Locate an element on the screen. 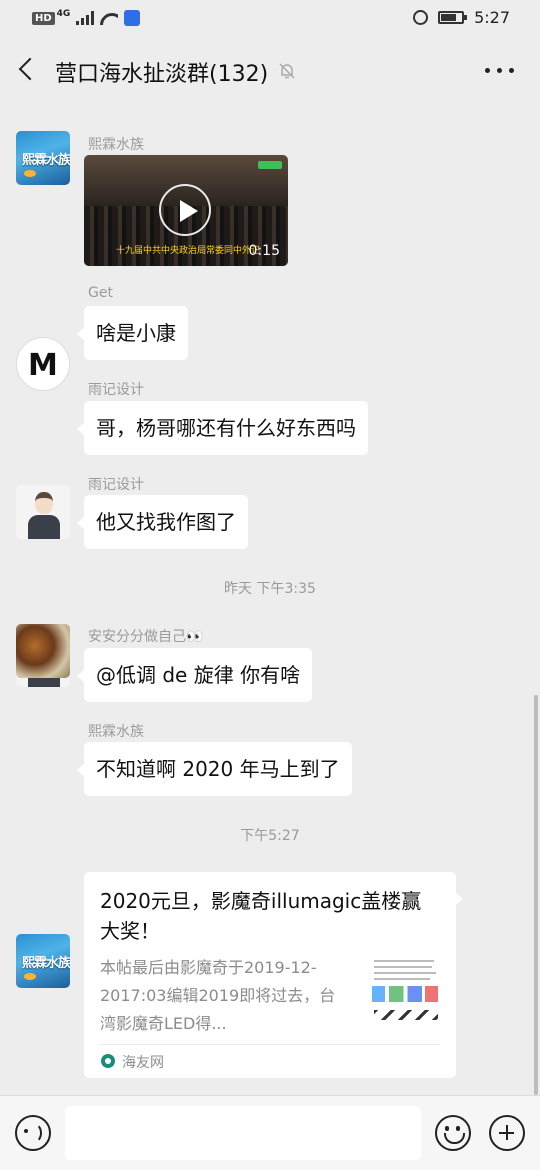 This screenshot has width=540, height=1170. input-bar is located at coordinates (270, 1132).